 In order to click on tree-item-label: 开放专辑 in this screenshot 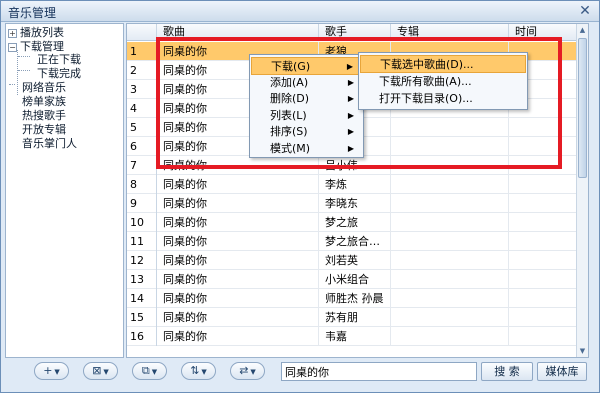, I will do `click(44, 129)`.